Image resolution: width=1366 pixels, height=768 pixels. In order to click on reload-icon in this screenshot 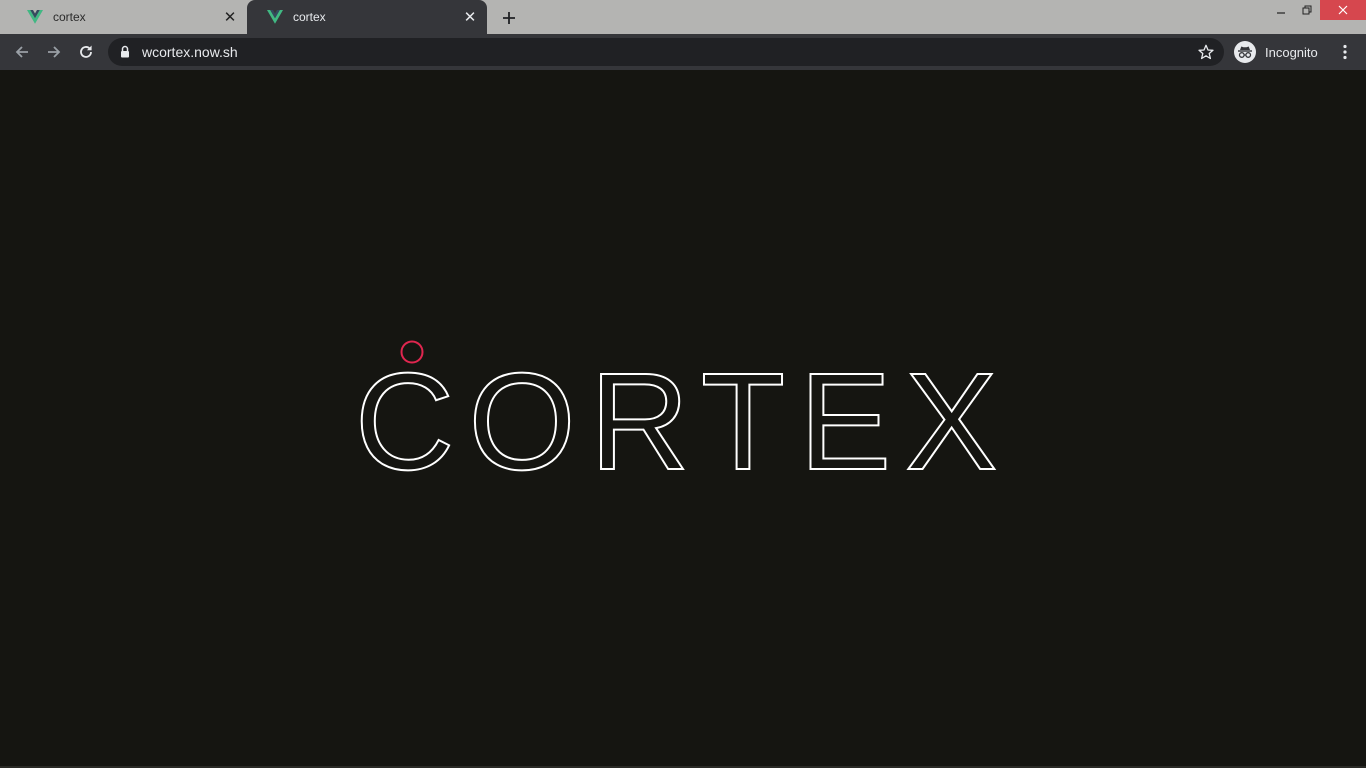, I will do `click(86, 51)`.